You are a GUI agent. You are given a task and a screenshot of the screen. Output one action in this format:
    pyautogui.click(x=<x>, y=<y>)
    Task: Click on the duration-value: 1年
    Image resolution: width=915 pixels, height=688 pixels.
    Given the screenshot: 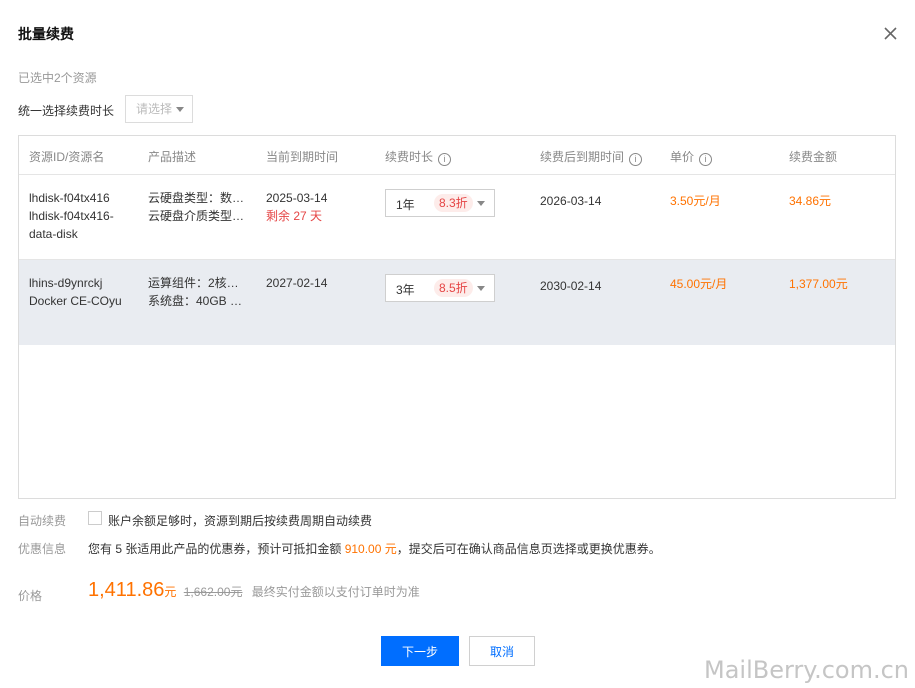 What is the action you would take?
    pyautogui.click(x=405, y=205)
    